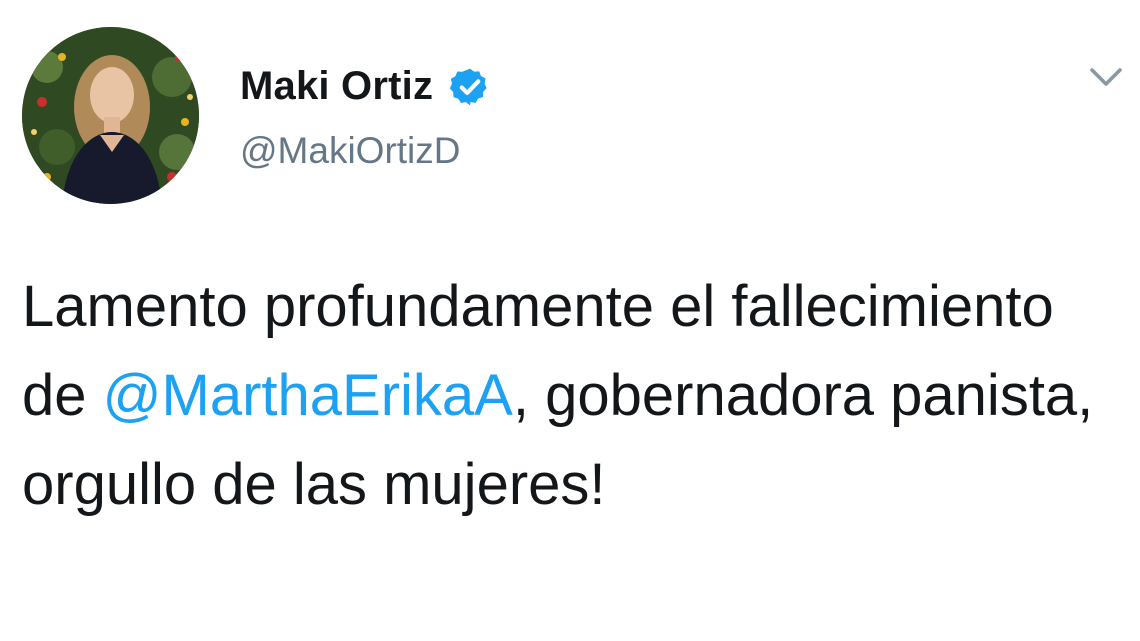 The width and height of the screenshot is (1140, 641). What do you see at coordinates (336, 86) in the screenshot?
I see `author-display-name: Maki Ortiz` at bounding box center [336, 86].